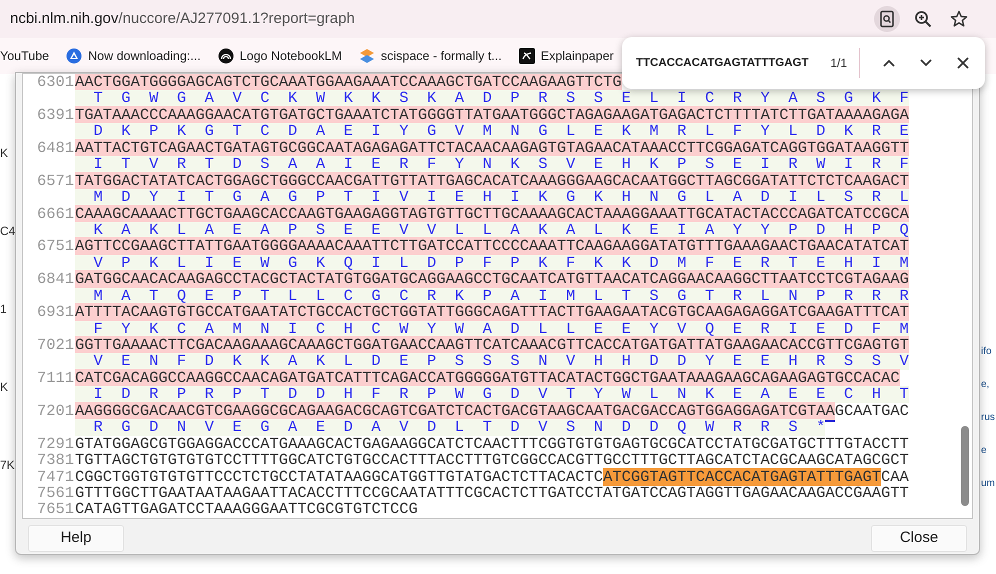  Describe the element at coordinates (366, 56) in the screenshot. I see `layers-icon` at that location.